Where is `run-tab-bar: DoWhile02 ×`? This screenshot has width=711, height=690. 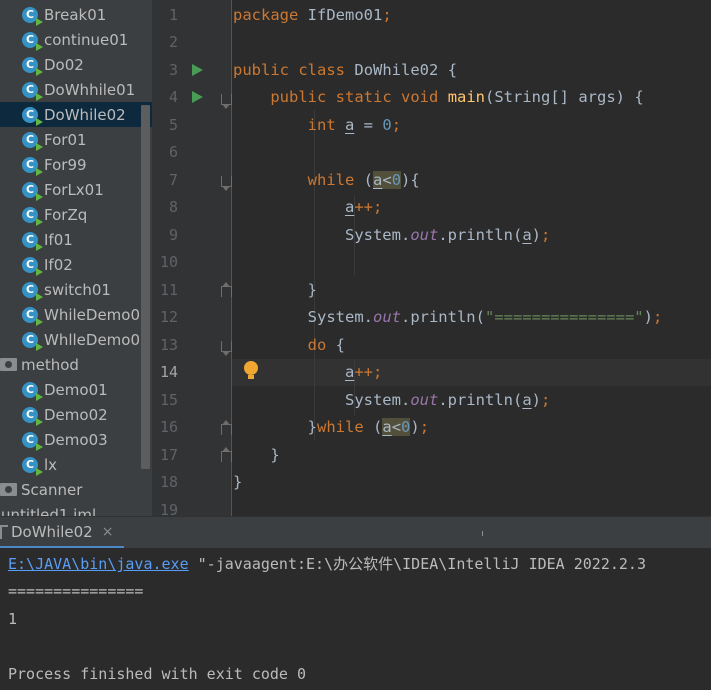 run-tab-bar: DoWhile02 × is located at coordinates (355, 532).